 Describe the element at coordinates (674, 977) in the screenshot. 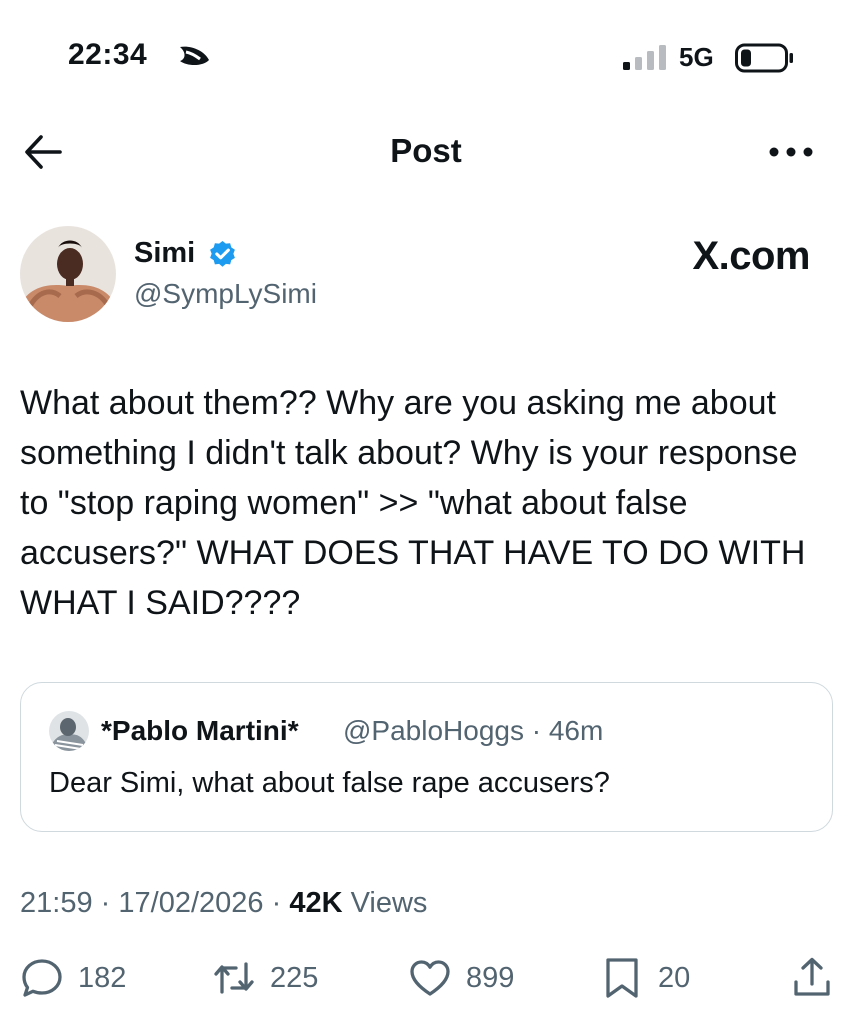

I see `bookmark-count: 20` at that location.